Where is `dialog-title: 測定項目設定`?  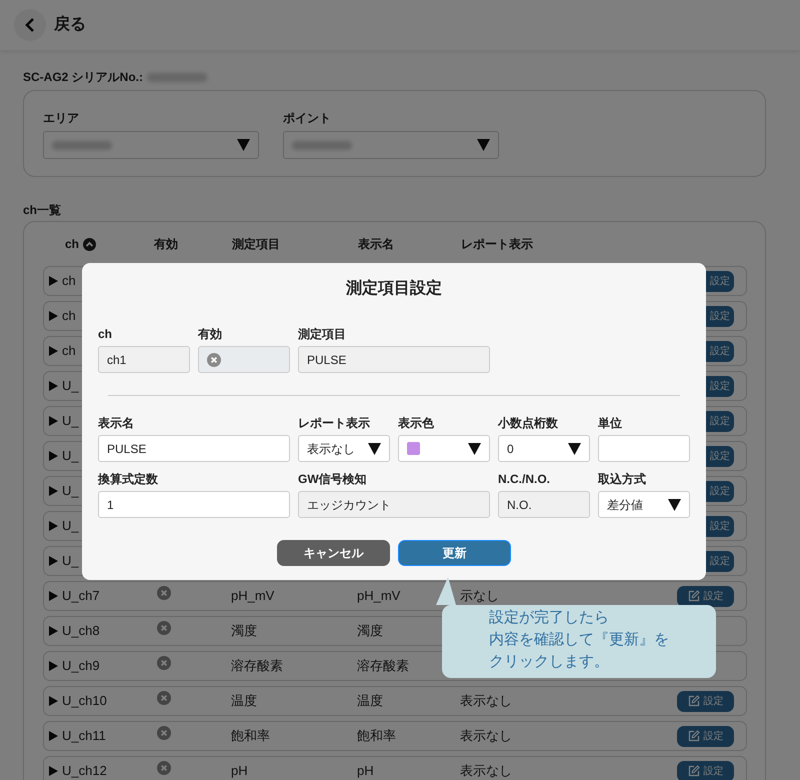
dialog-title: 測定項目設定 is located at coordinates (394, 288).